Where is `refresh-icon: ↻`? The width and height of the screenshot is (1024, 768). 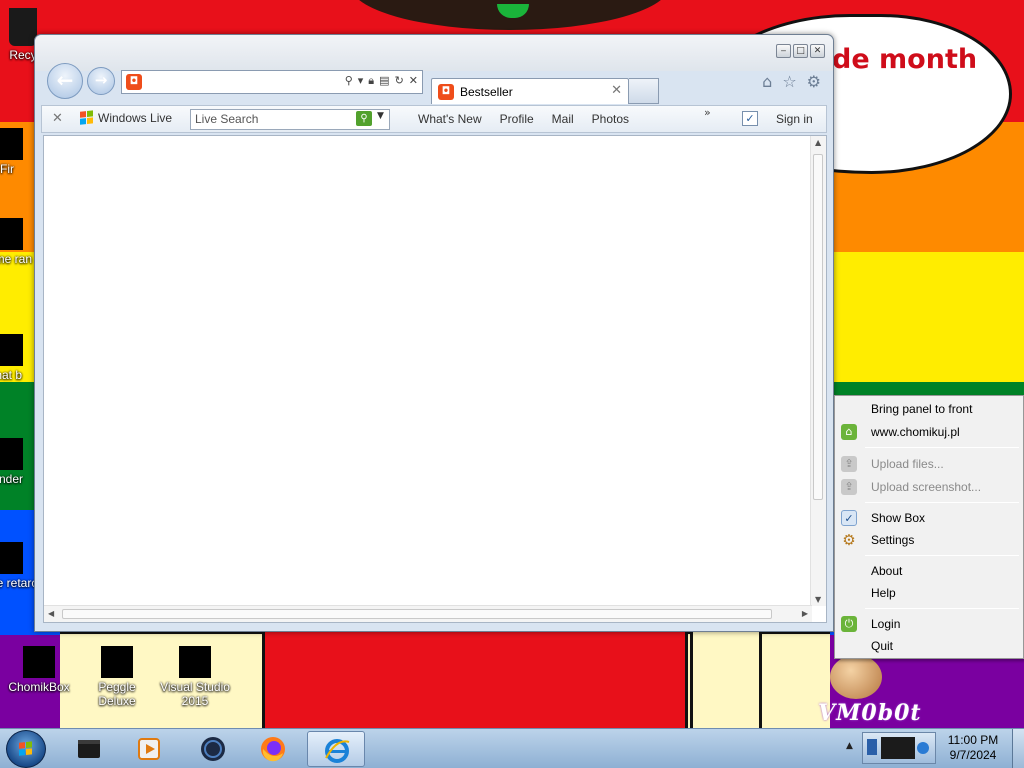 refresh-icon: ↻ is located at coordinates (399, 81).